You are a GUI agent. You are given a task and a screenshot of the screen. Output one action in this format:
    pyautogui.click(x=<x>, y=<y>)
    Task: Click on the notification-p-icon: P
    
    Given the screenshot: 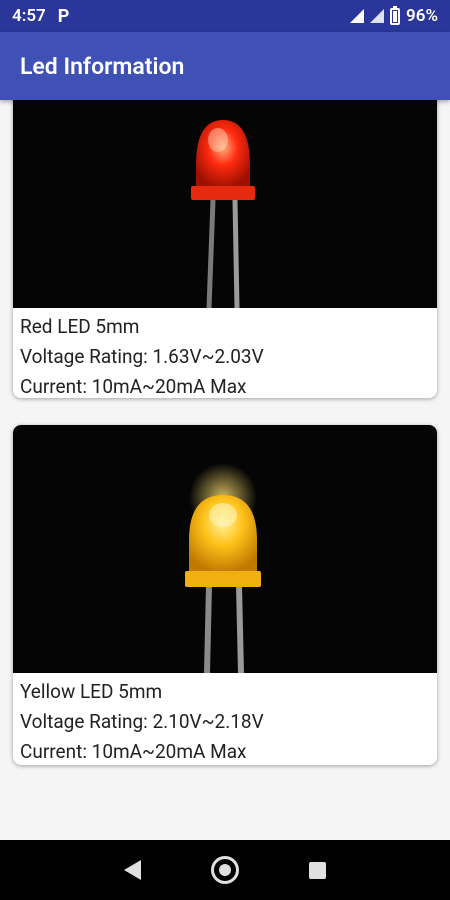 What is the action you would take?
    pyautogui.click(x=63, y=16)
    